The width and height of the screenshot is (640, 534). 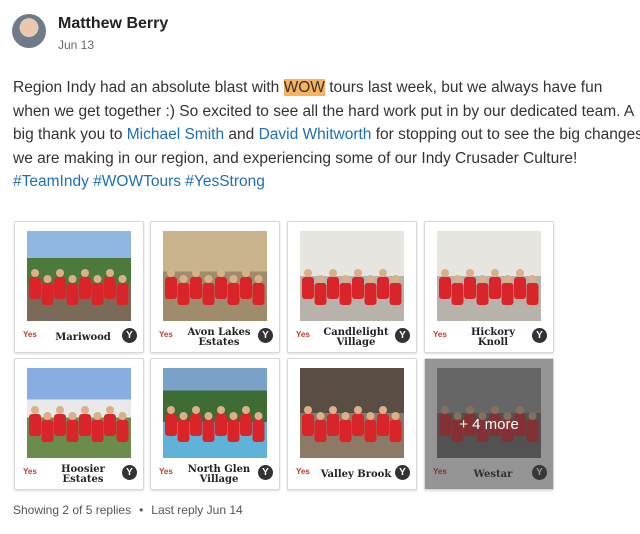 I want to click on mention-link: David Whitworth, so click(x=315, y=134).